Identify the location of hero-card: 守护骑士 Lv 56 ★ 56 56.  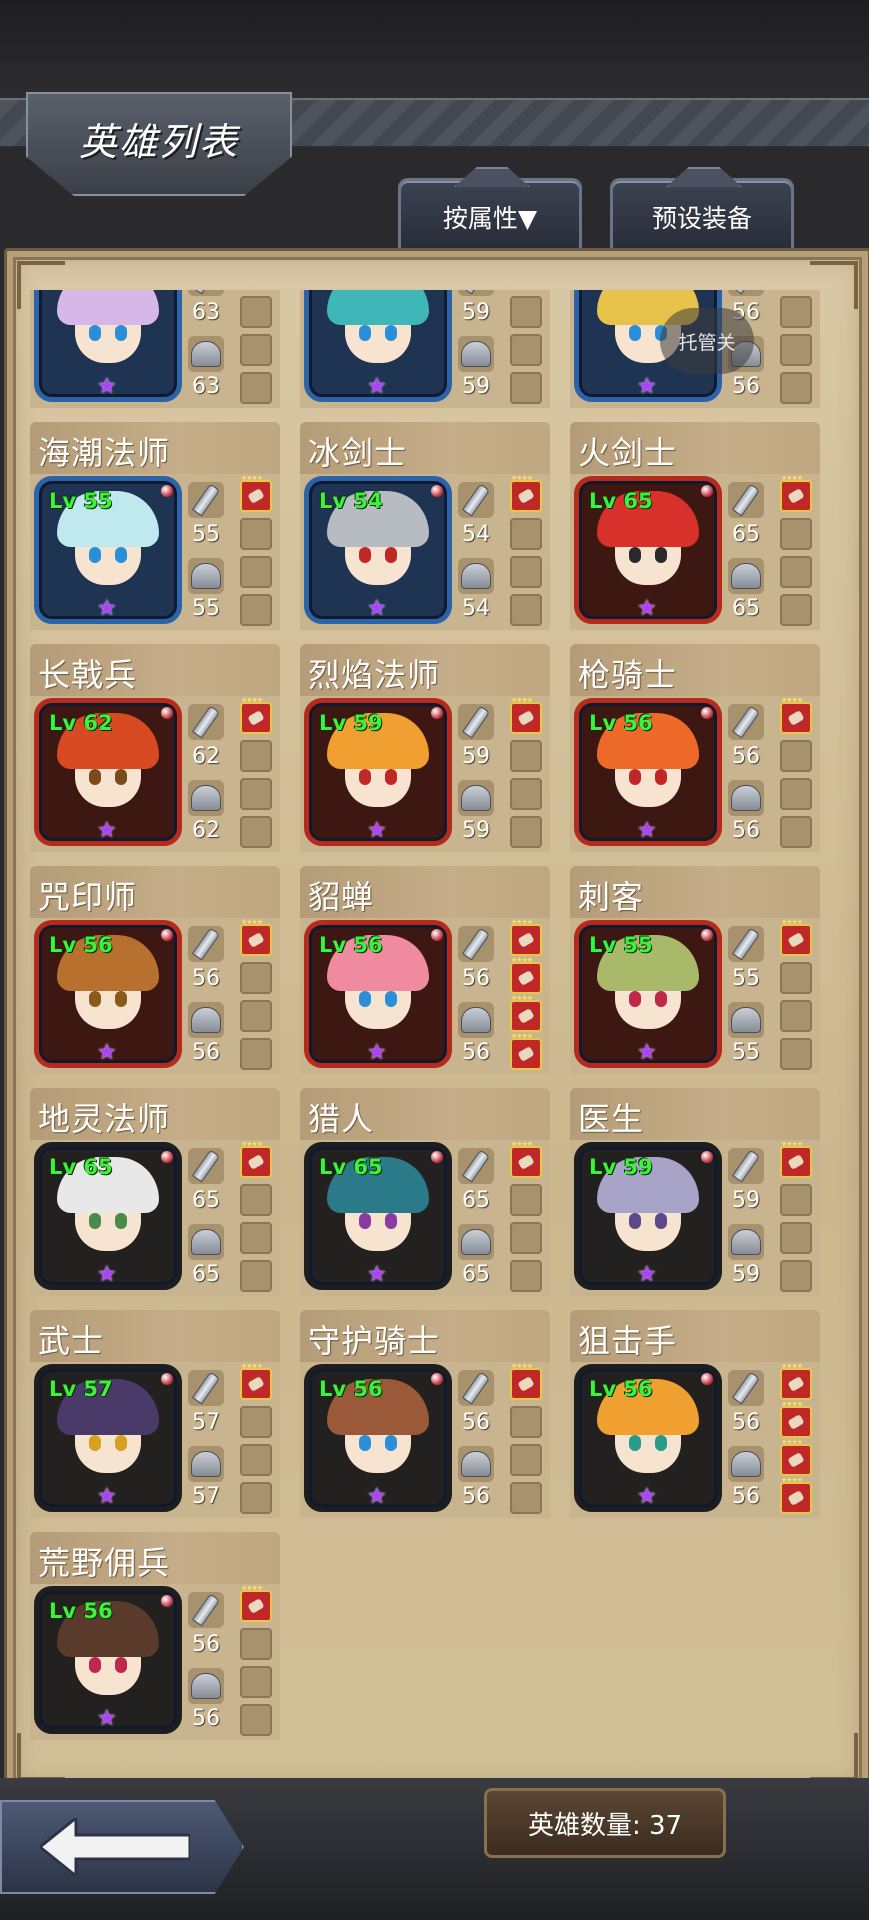
(425, 1414).